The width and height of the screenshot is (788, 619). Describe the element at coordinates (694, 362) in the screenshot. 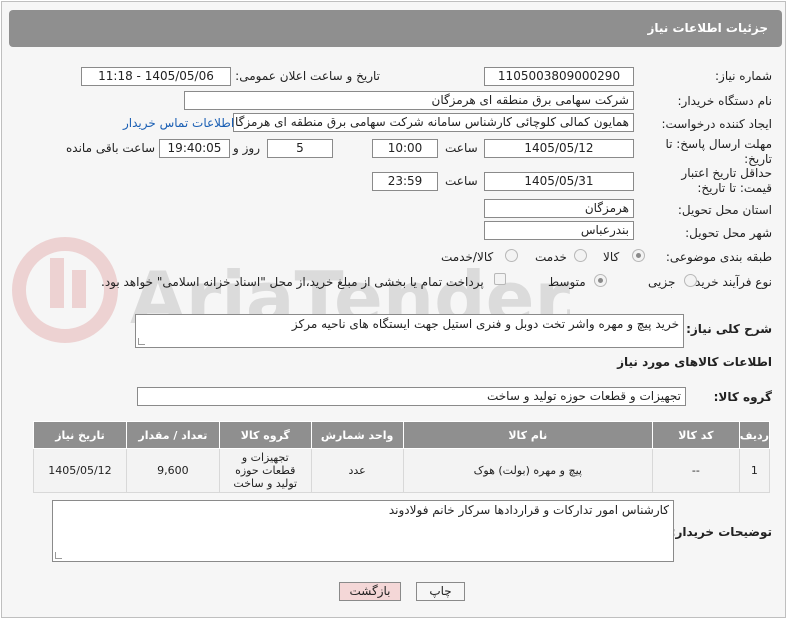

I see `goods-section-title: اطلاعات کالاهای مورد نیاز` at that location.